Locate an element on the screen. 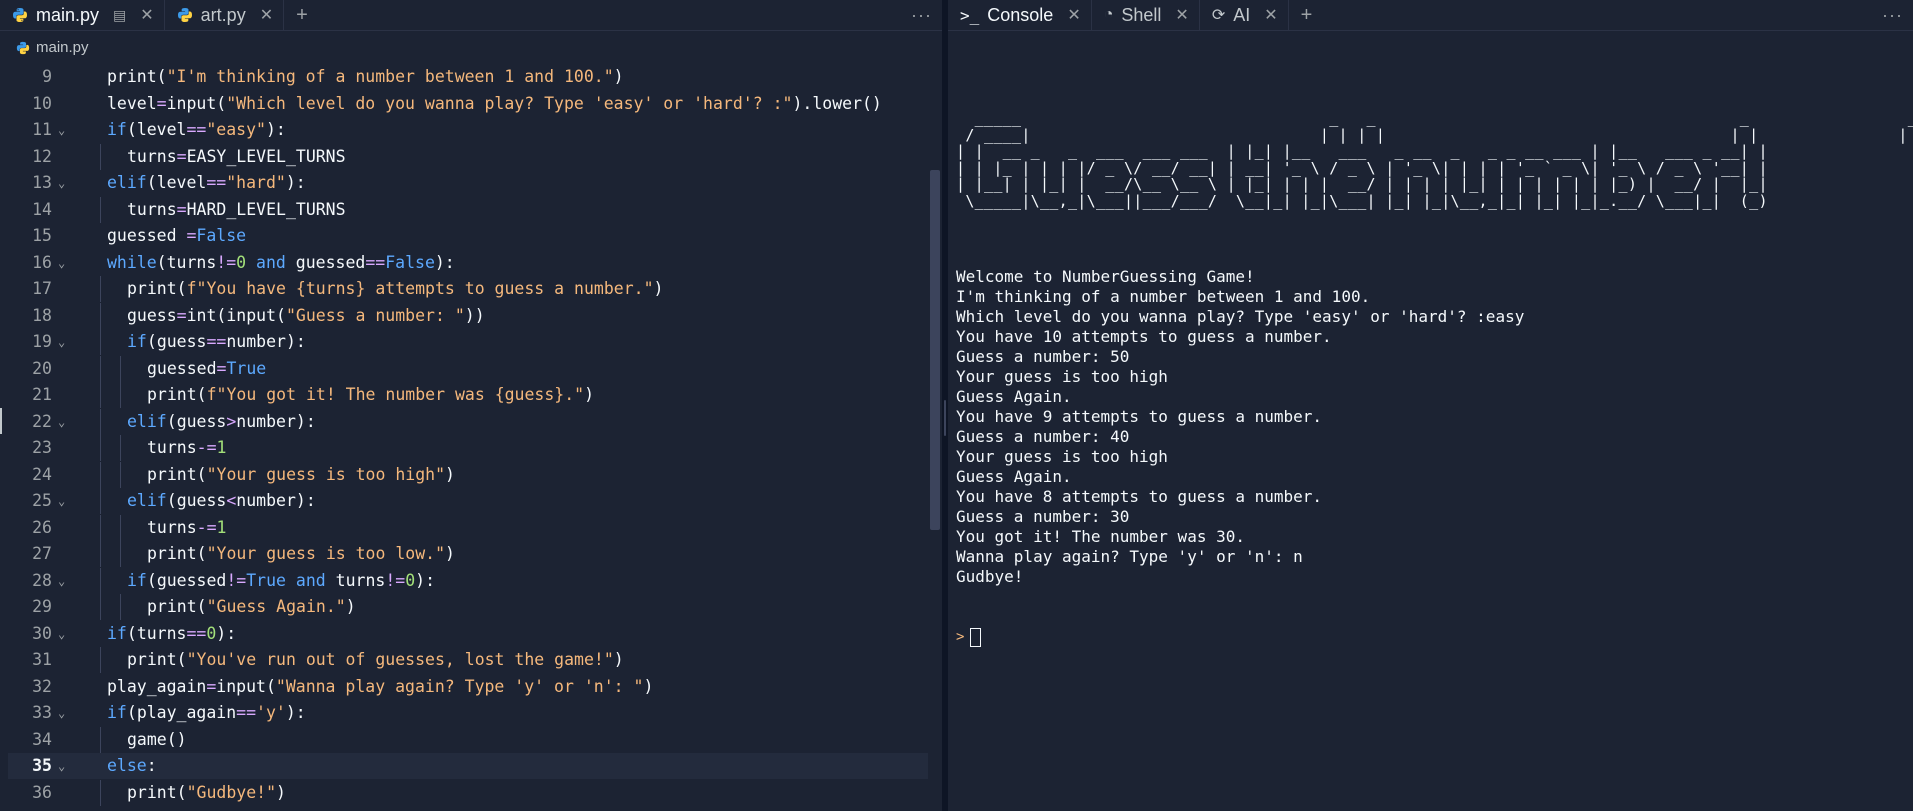  tab-label: main.py is located at coordinates (68, 14).